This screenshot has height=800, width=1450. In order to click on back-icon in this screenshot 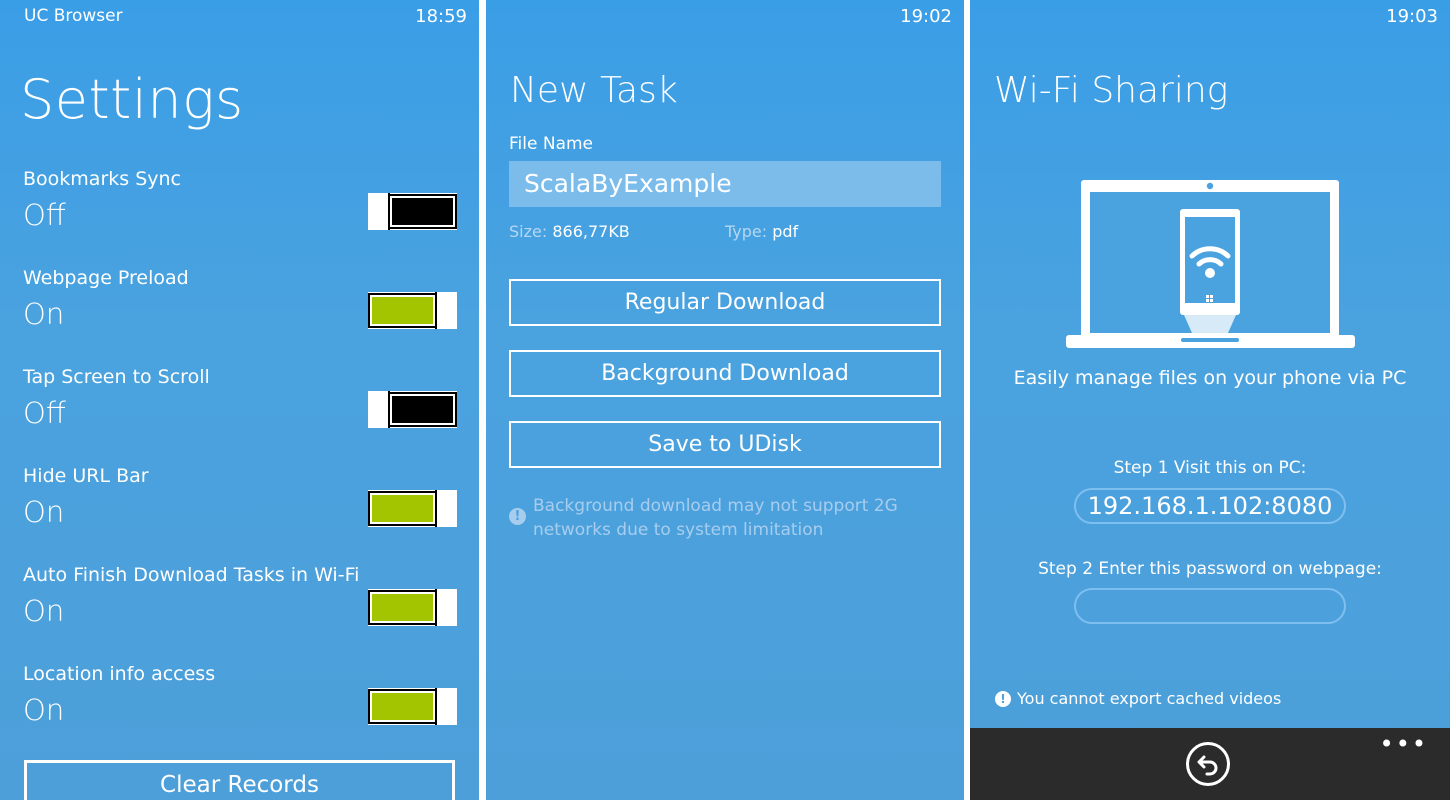, I will do `click(1207, 765)`.